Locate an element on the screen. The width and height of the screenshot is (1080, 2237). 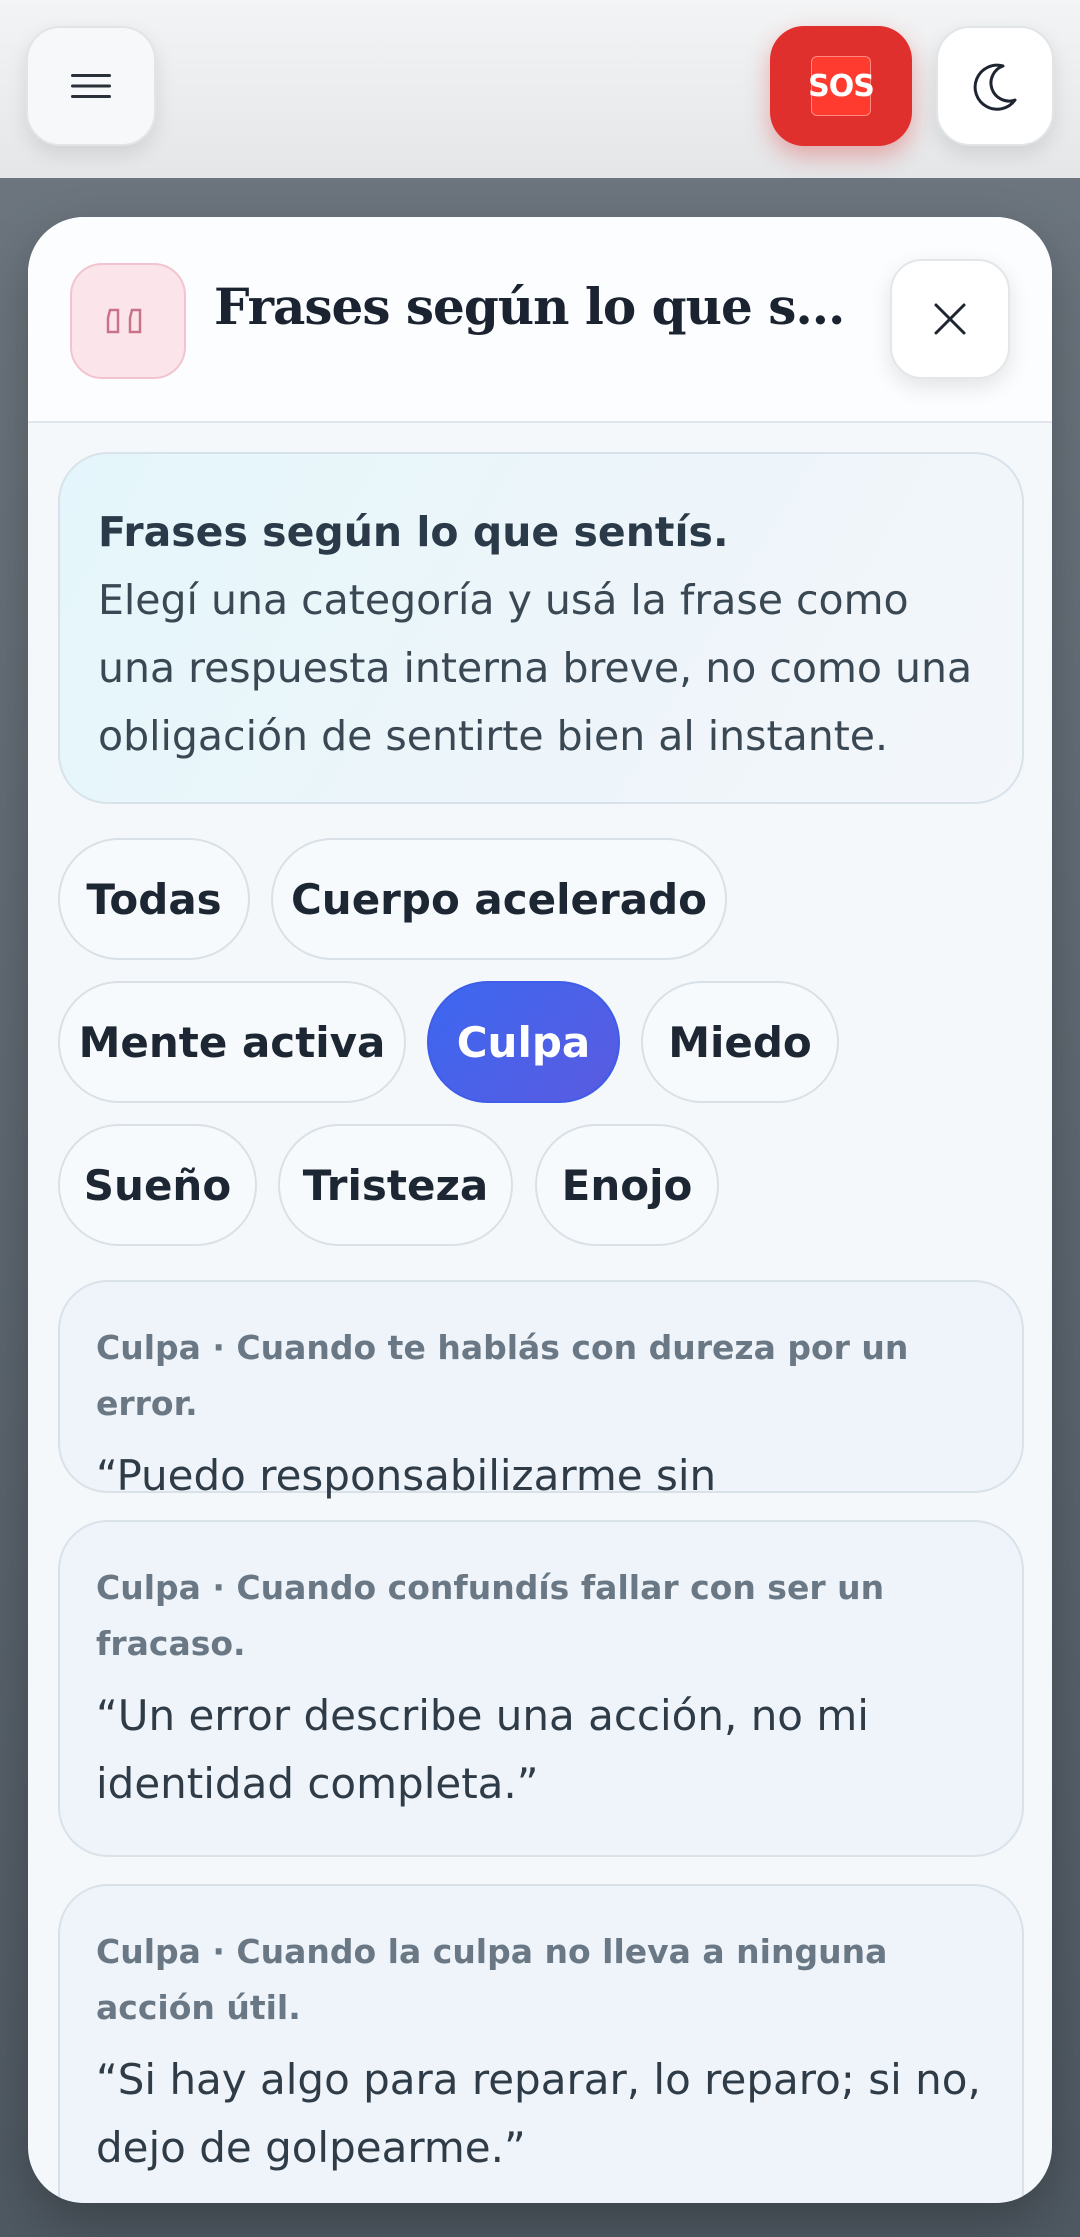
menu-button is located at coordinates (91, 86).